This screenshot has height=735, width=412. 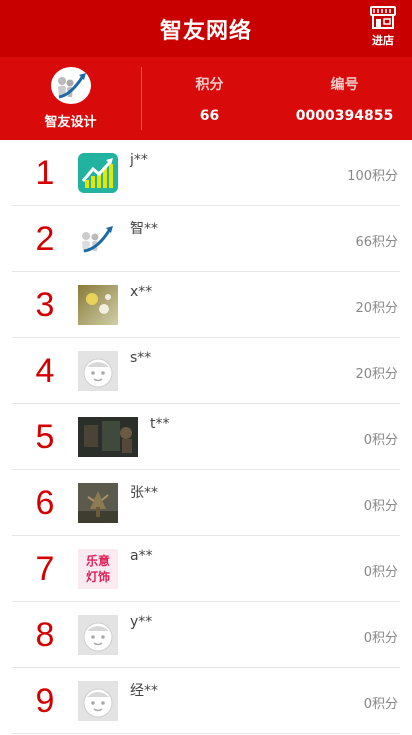 What do you see at coordinates (45, 172) in the screenshot?
I see `rank-number: 1` at bounding box center [45, 172].